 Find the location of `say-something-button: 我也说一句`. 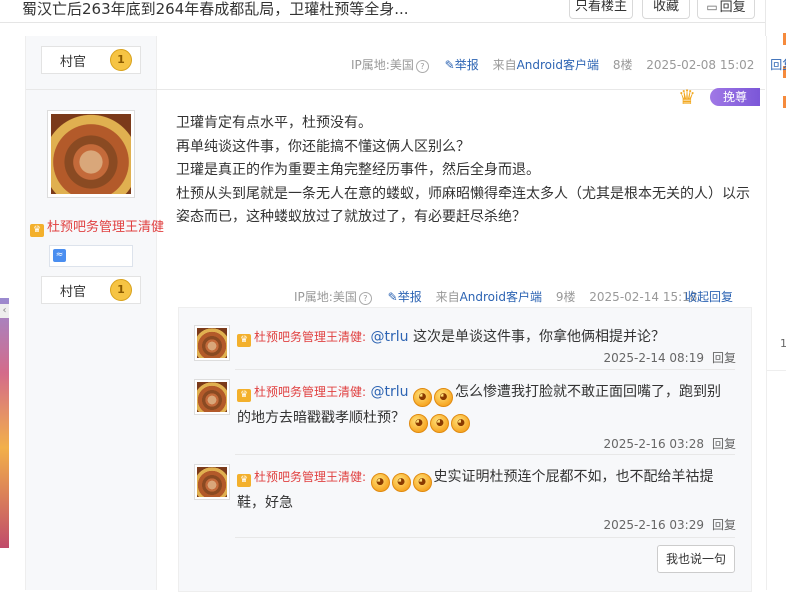

say-something-button: 我也说一句 is located at coordinates (696, 559).